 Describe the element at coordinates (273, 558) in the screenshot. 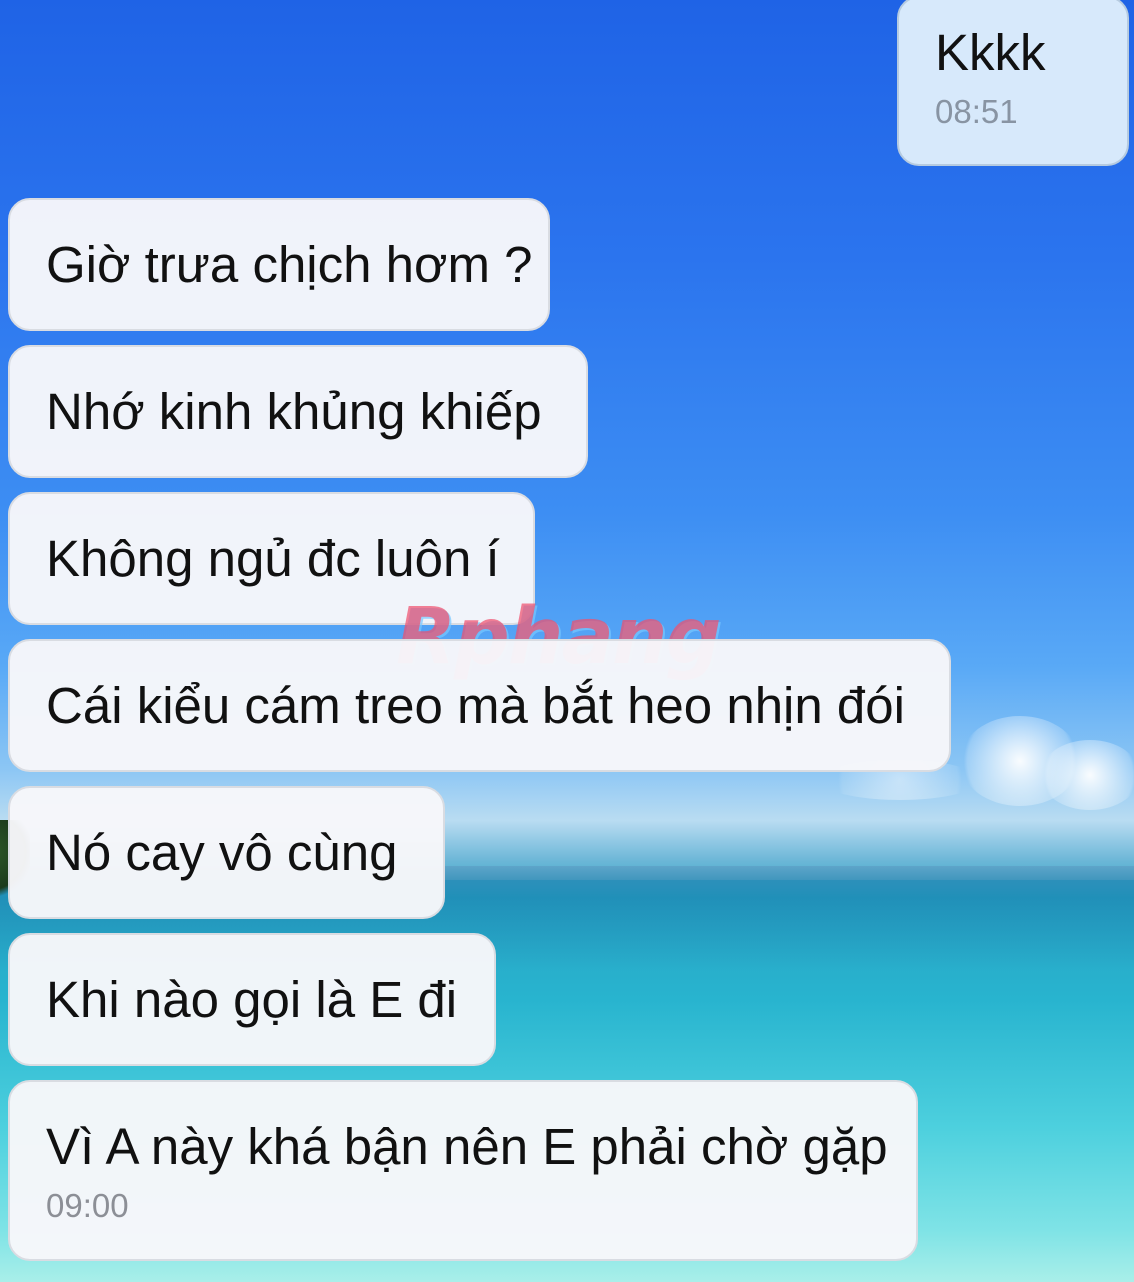

I see `message-text: Không ngủ đc luôn í` at that location.